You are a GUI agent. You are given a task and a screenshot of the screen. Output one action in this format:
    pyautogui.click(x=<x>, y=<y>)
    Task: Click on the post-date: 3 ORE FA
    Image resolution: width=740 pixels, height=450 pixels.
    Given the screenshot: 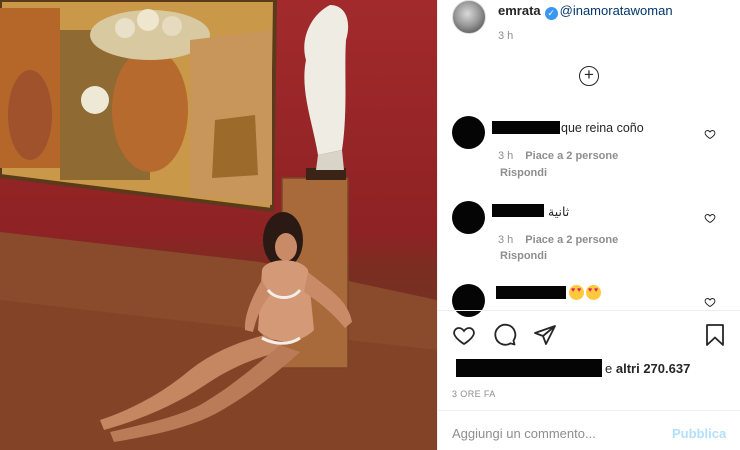 What is the action you would take?
    pyautogui.click(x=474, y=394)
    